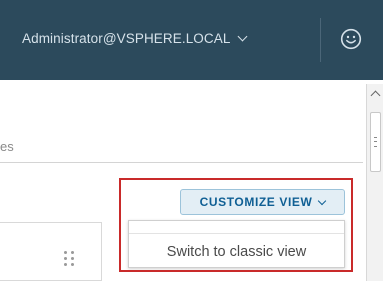  What do you see at coordinates (69, 258) in the screenshot?
I see `drag-handle-icon` at bounding box center [69, 258].